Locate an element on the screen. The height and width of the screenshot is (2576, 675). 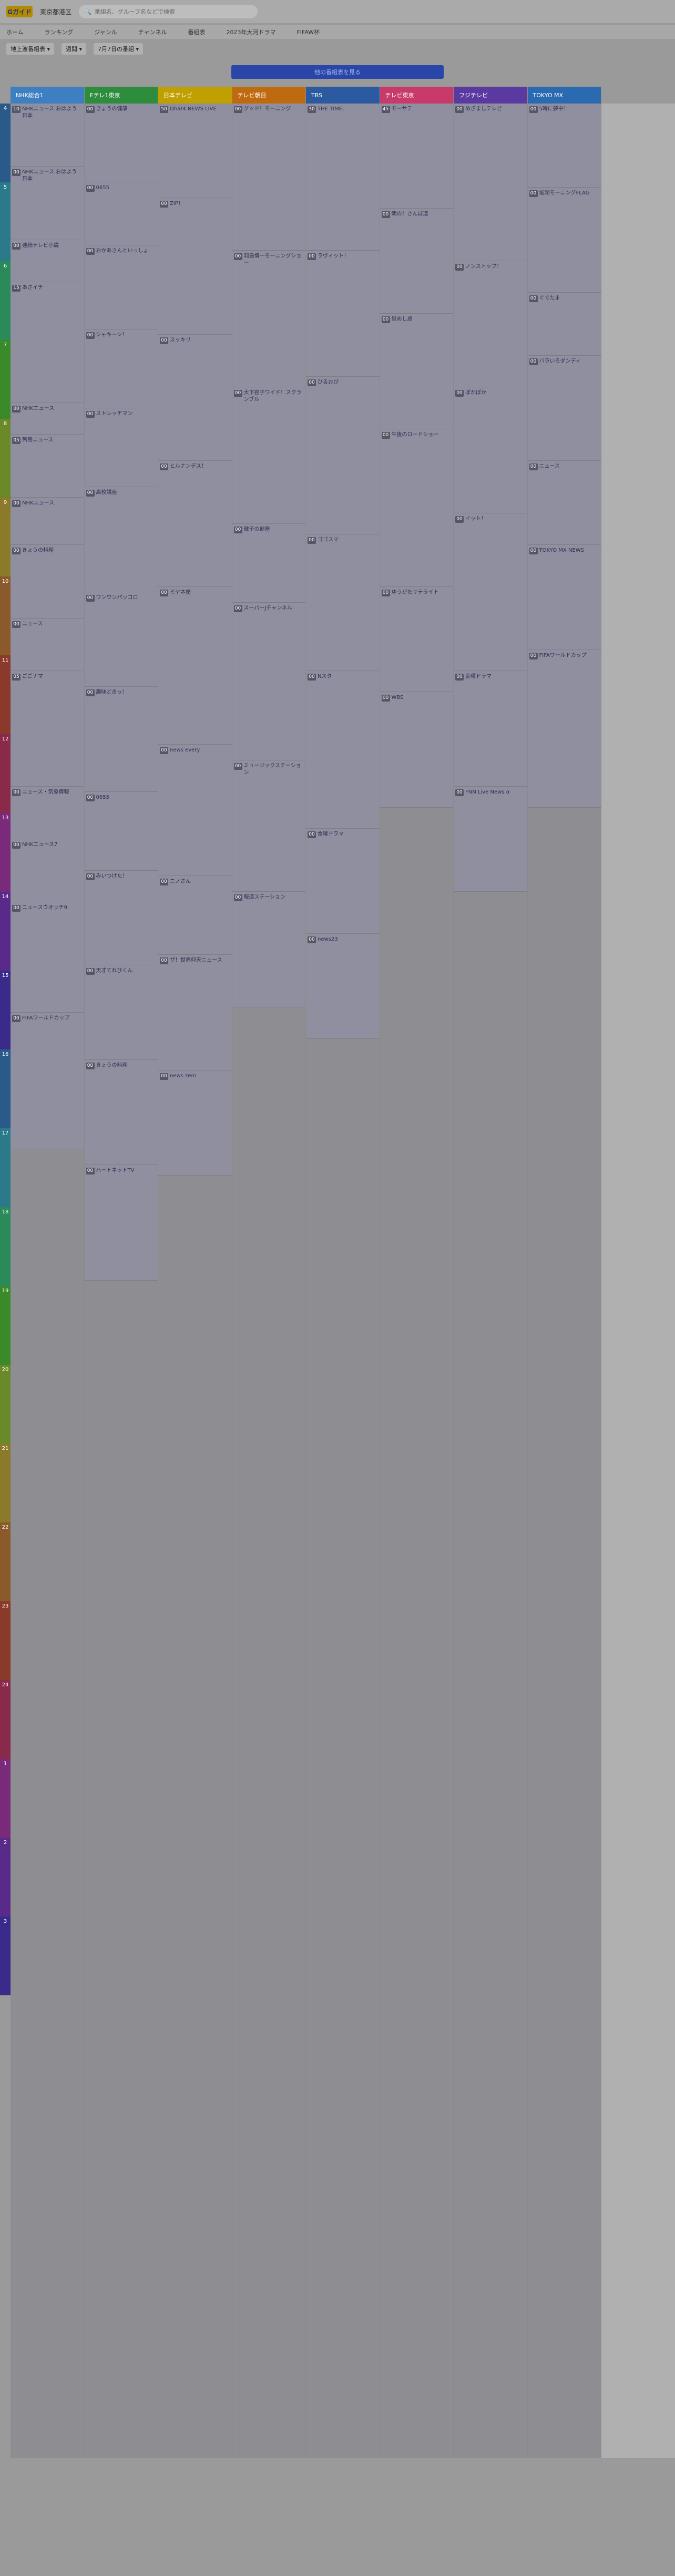
program-cell: 00 みいつけた！ is located at coordinates (121, 918).